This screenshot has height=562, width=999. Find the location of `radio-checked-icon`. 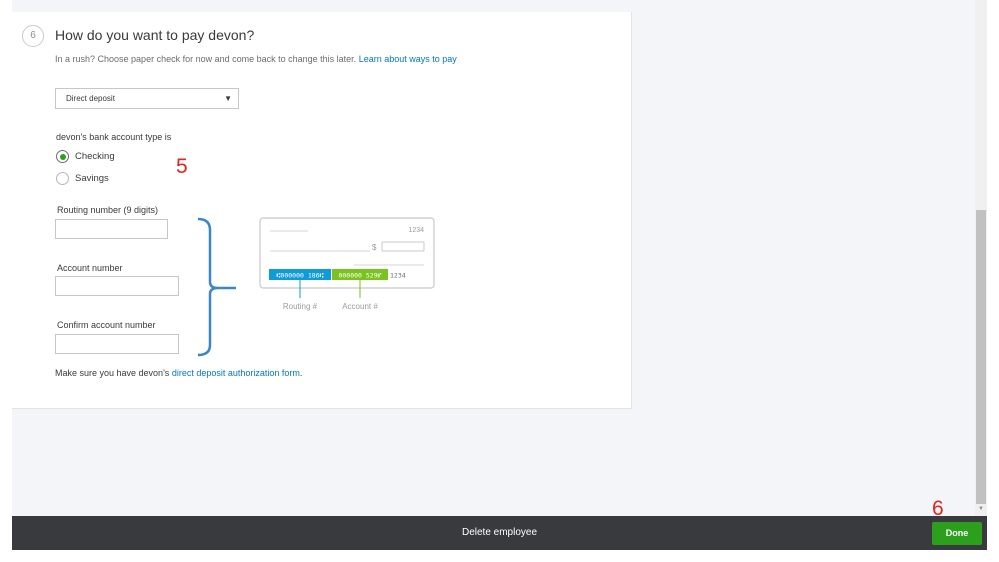

radio-checked-icon is located at coordinates (62, 156).